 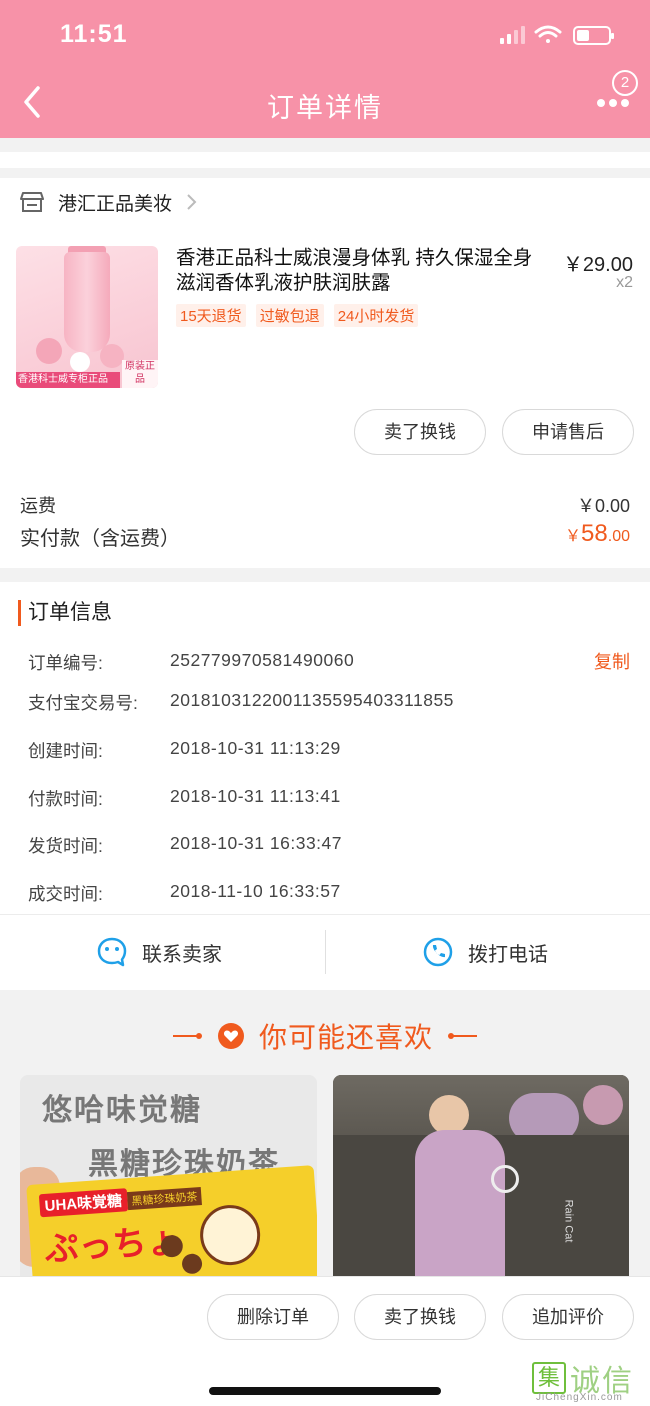 I want to click on order-number-value: 252779970581490060, so click(x=262, y=660).